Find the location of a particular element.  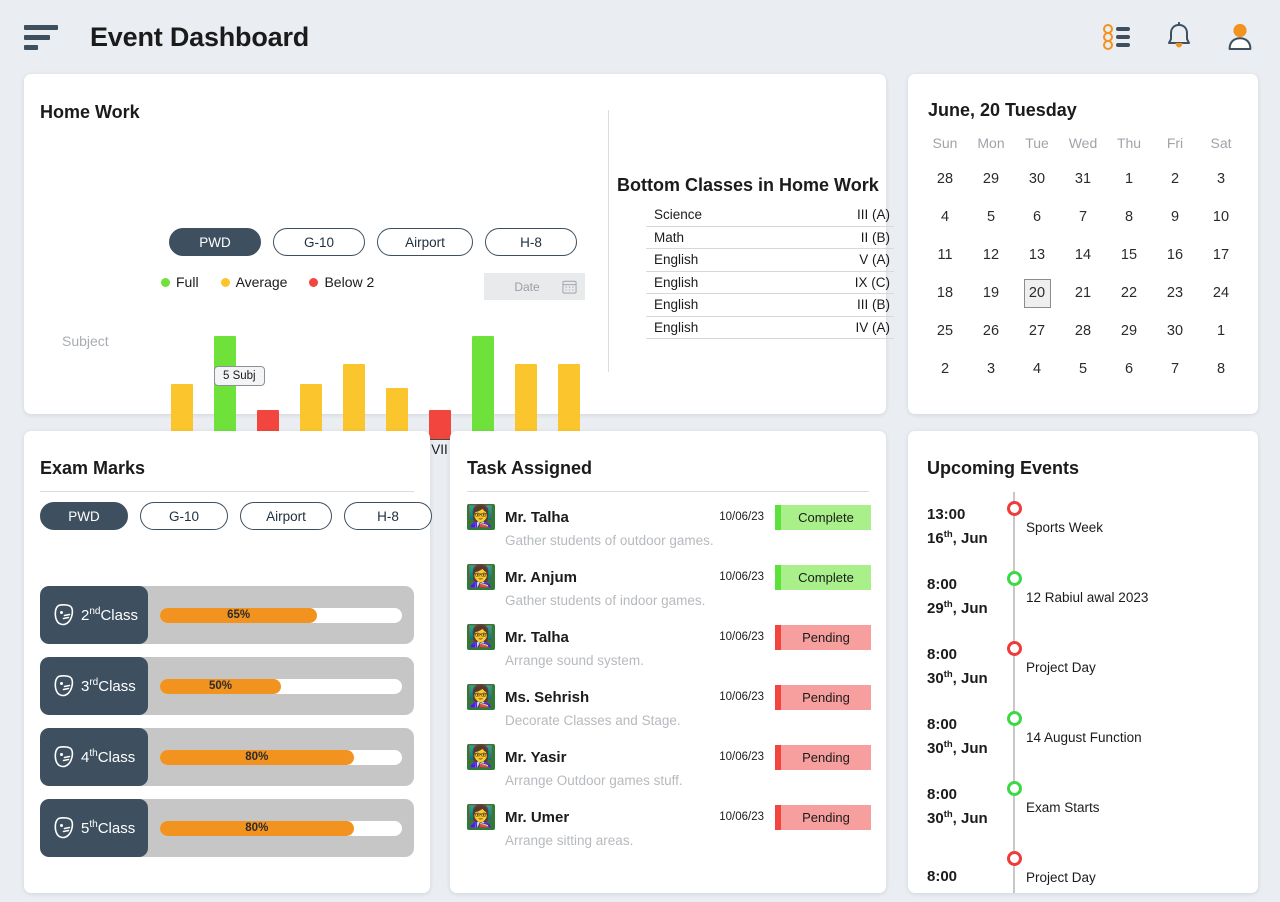

event-date: 30th, Jun is located at coordinates (957, 678).